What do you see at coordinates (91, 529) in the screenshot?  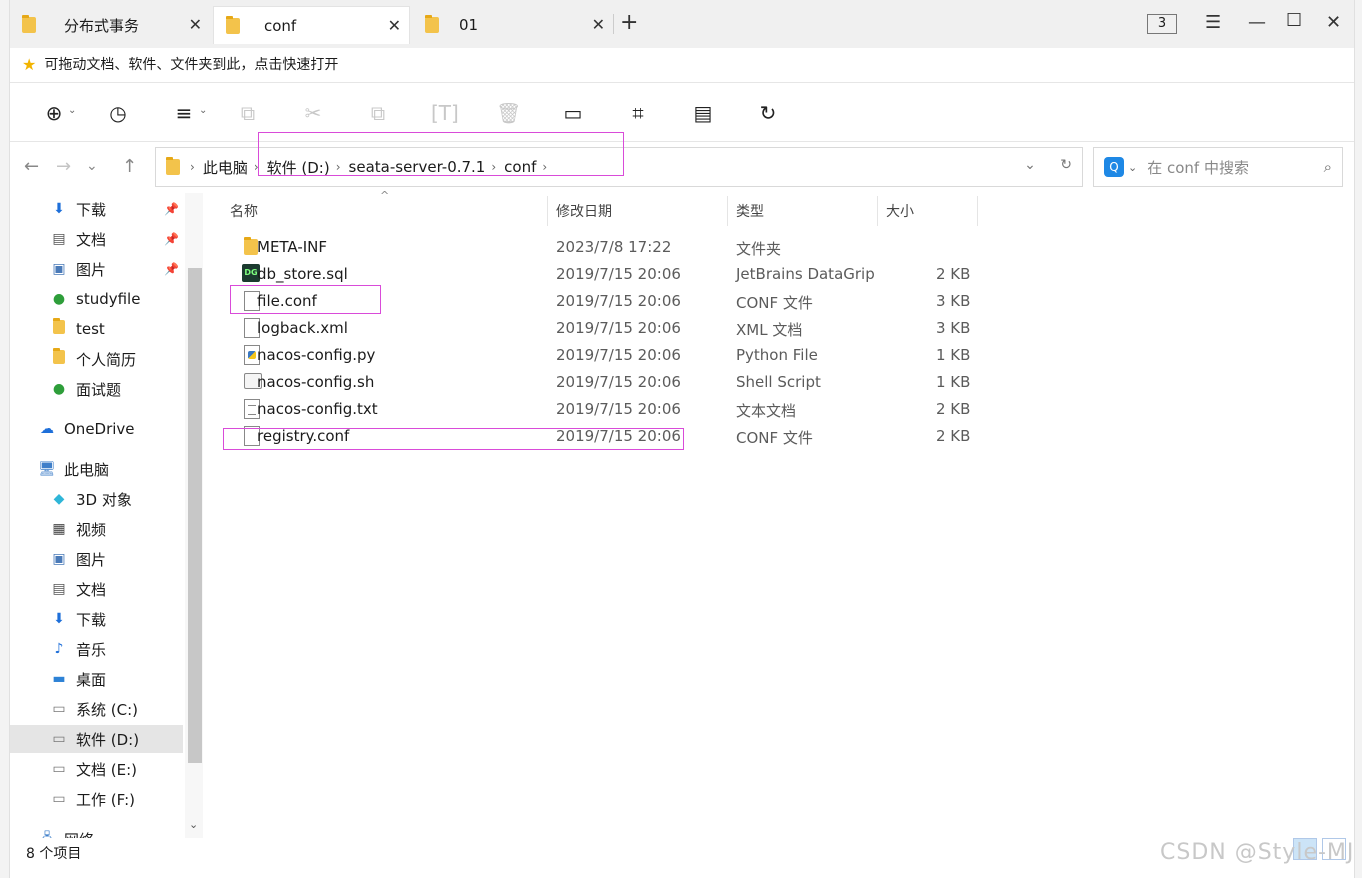 I see `sidebar-item-label: 视频` at bounding box center [91, 529].